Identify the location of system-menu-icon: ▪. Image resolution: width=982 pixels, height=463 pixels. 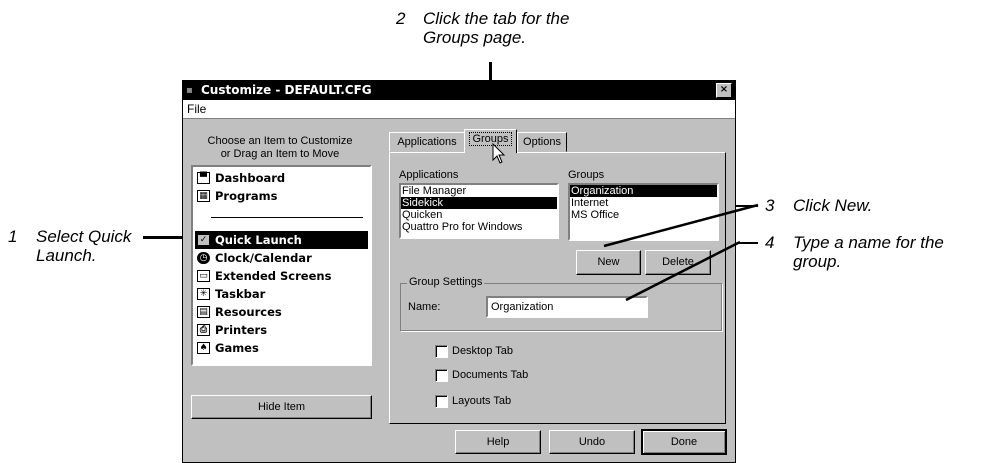
(192, 90).